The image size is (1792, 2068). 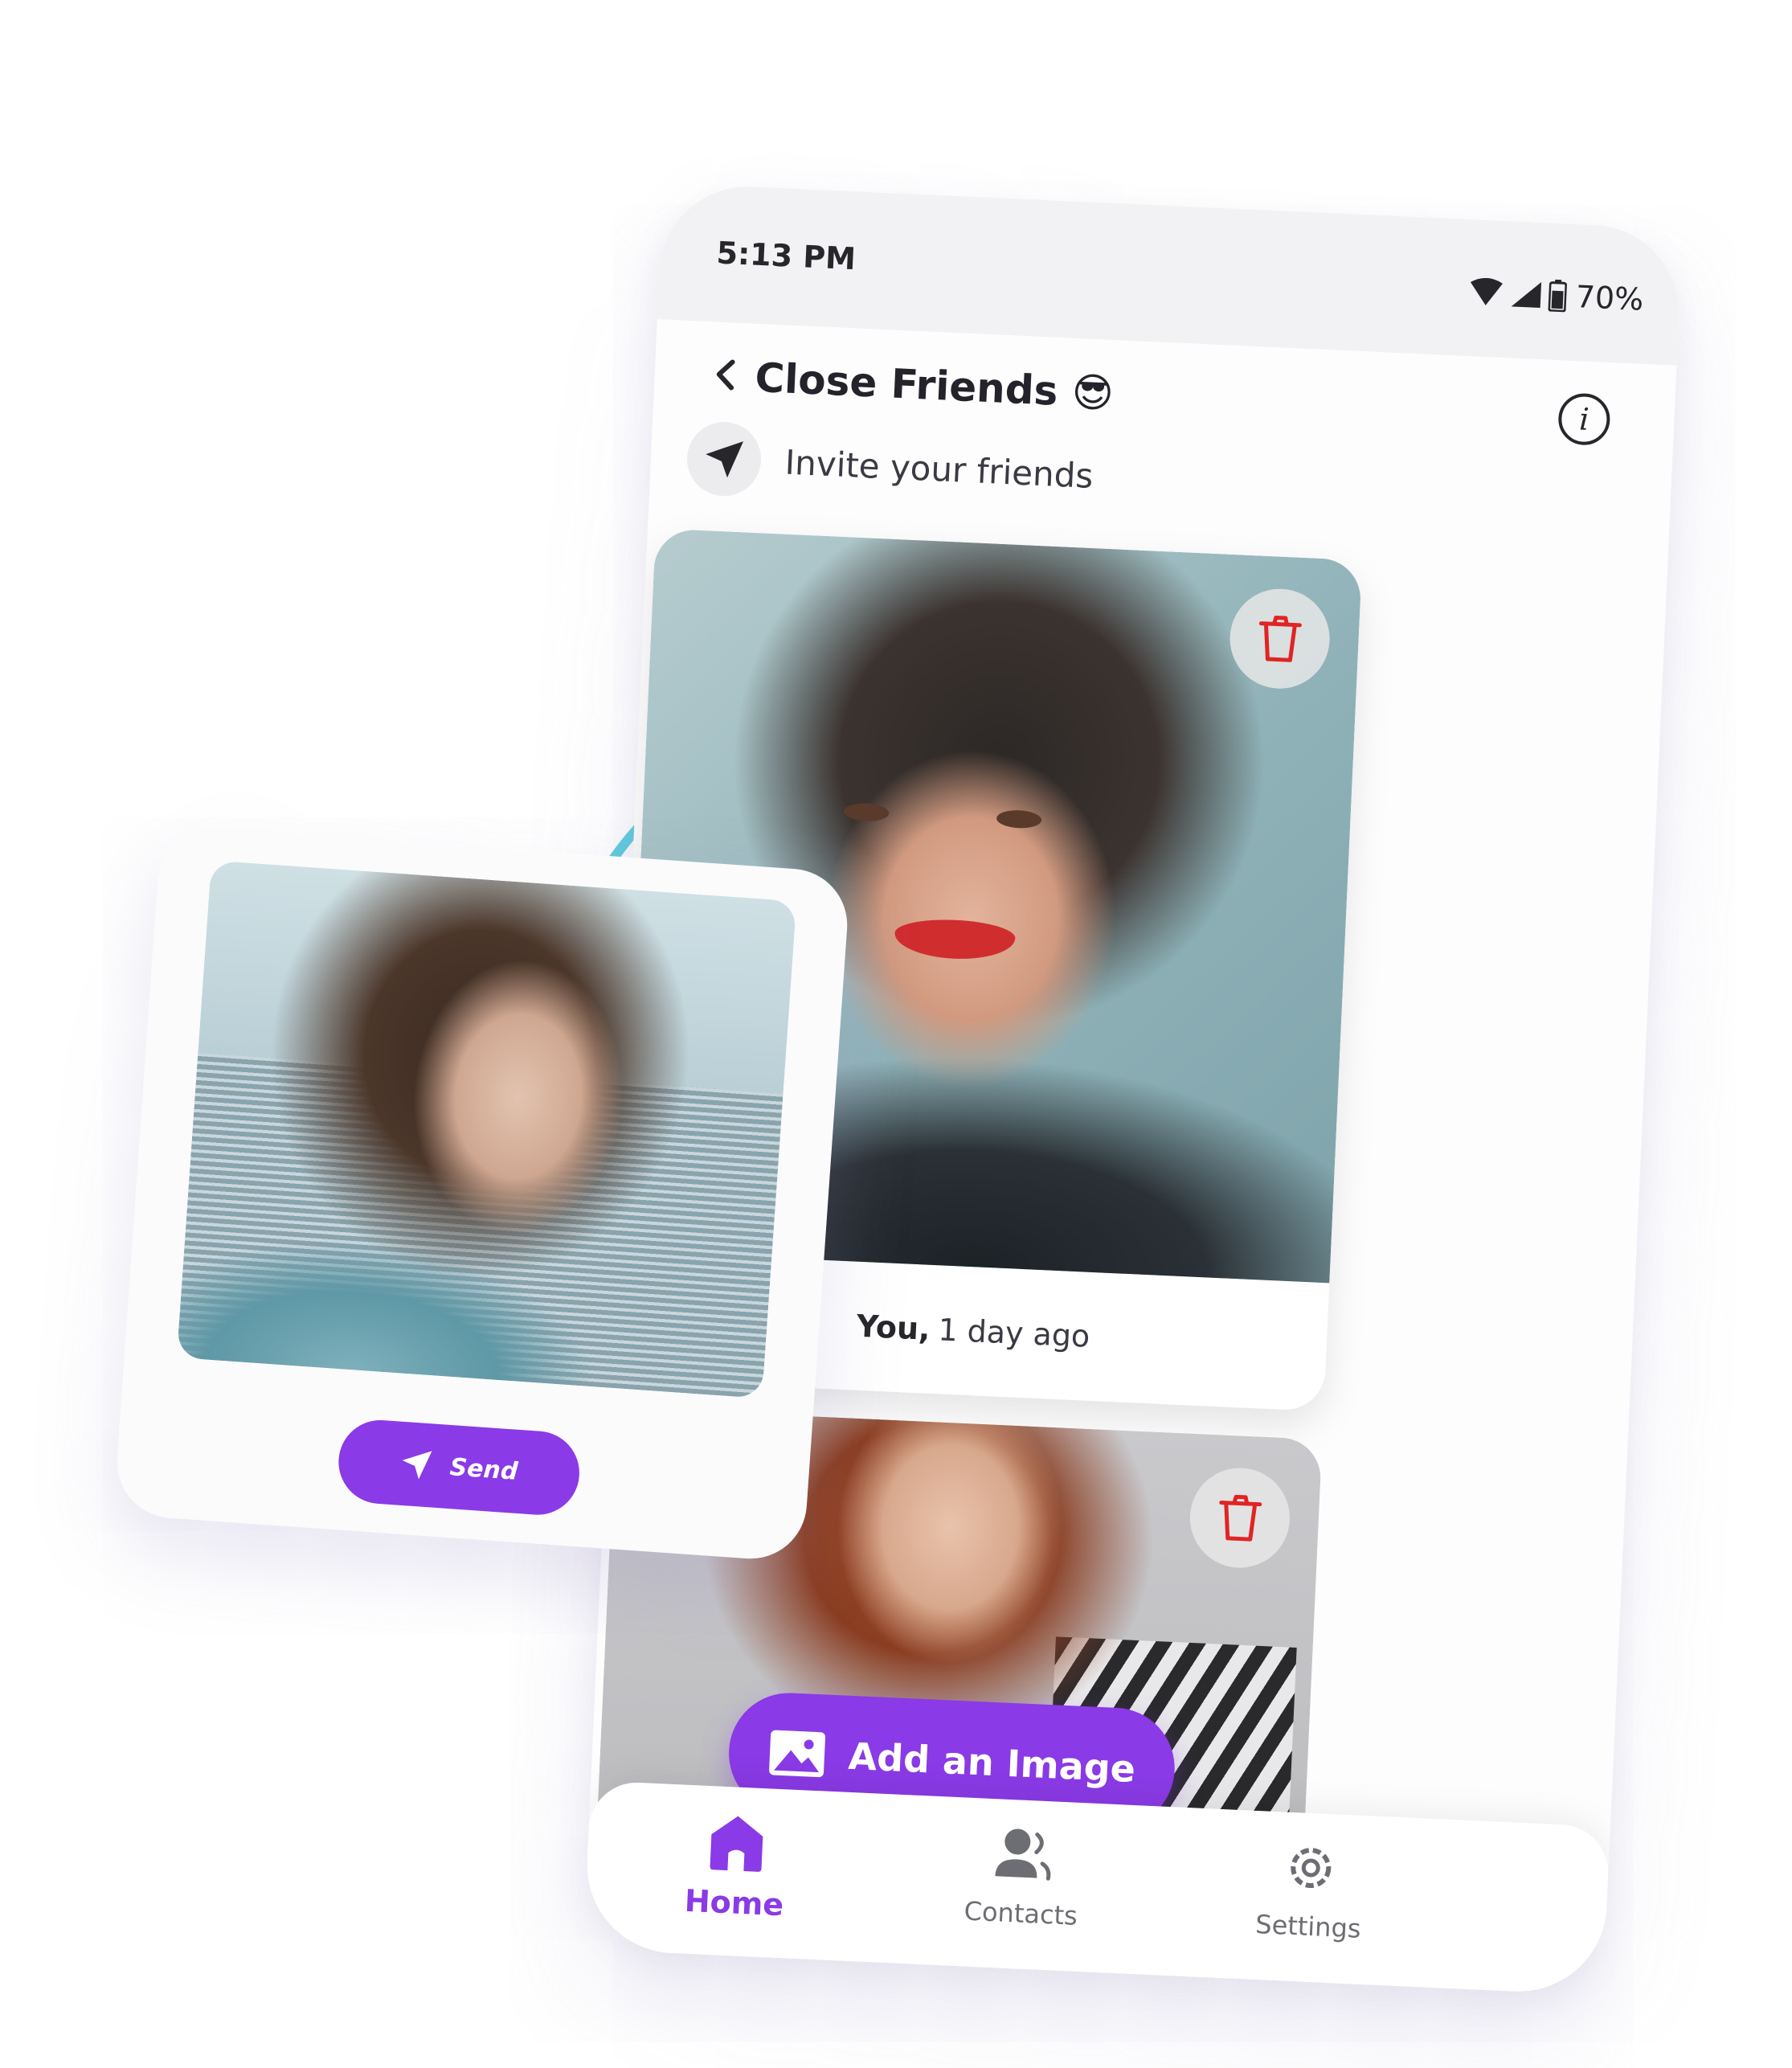 I want to click on preview-photo, so click(x=486, y=1129).